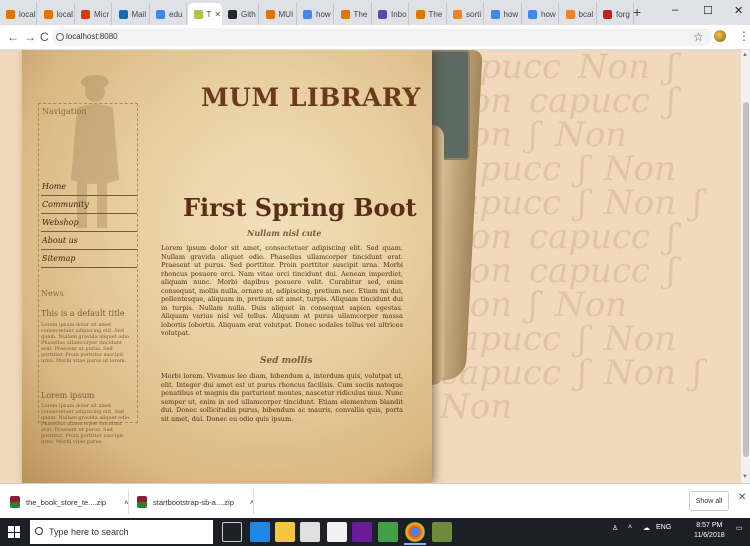 The width and height of the screenshot is (750, 546). What do you see at coordinates (300, 207) in the screenshot?
I see `content-title: First Spring Boot` at bounding box center [300, 207].